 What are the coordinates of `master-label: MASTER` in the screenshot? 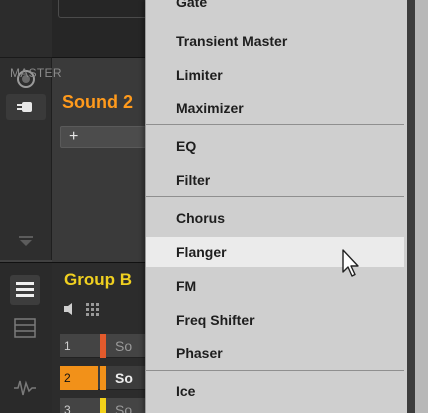 It's located at (36, 73).